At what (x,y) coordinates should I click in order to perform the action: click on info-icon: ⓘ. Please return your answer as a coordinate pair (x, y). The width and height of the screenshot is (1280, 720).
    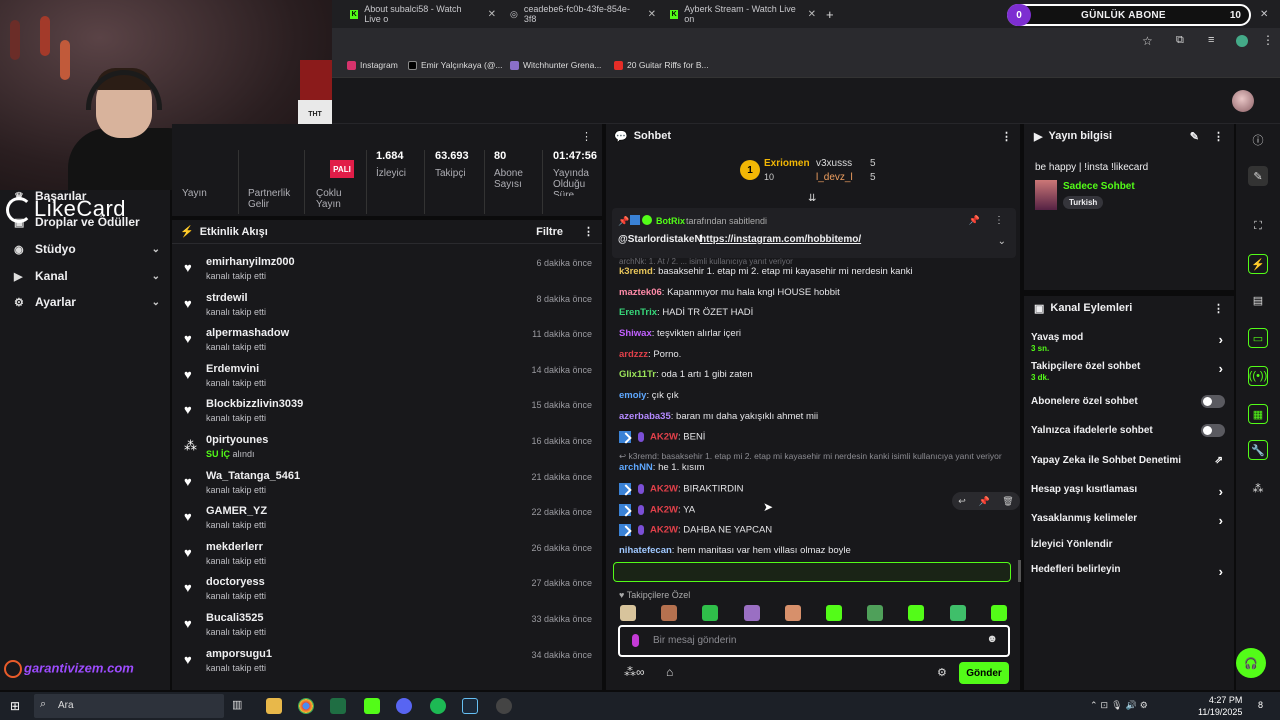
    Looking at the image, I should click on (1258, 140).